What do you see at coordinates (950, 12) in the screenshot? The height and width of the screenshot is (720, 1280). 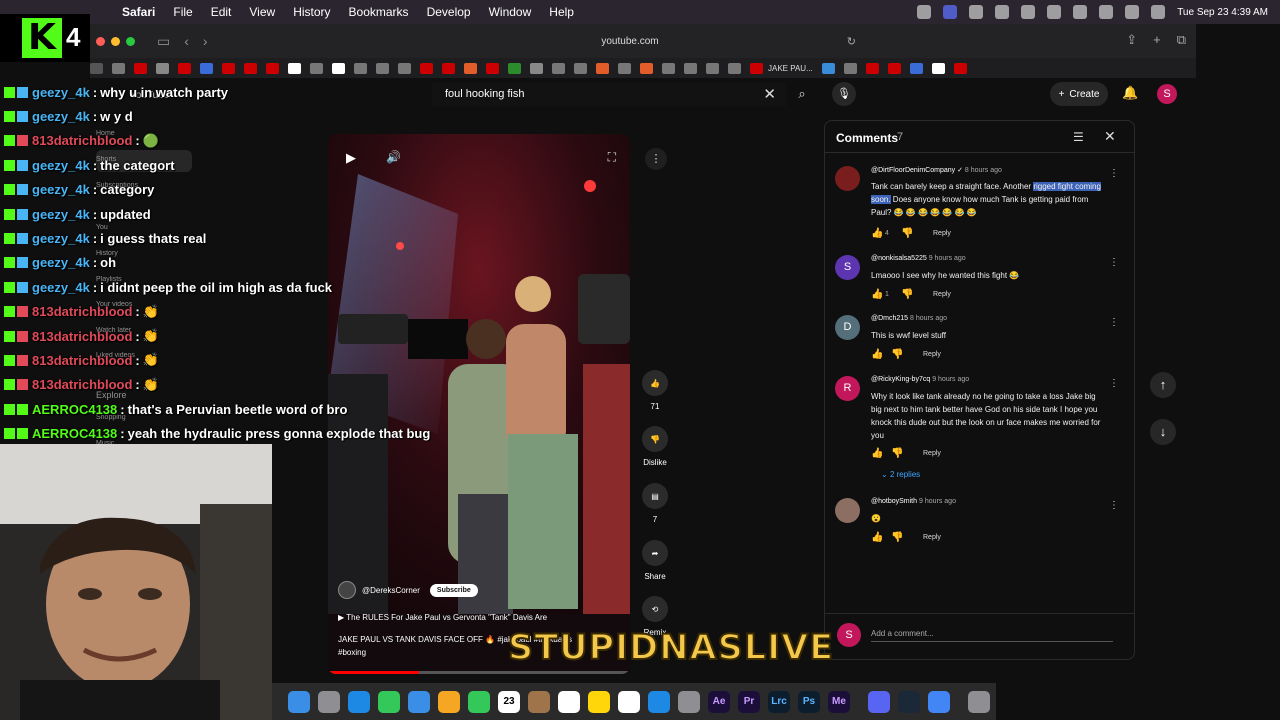 I see `screen-record-icon` at bounding box center [950, 12].